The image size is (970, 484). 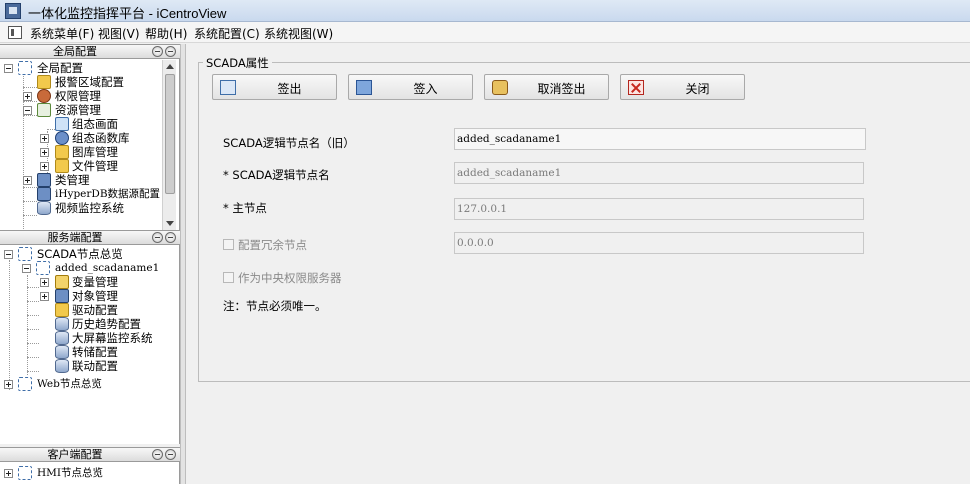 I want to click on global-config-scrollbar, so click(x=169, y=145).